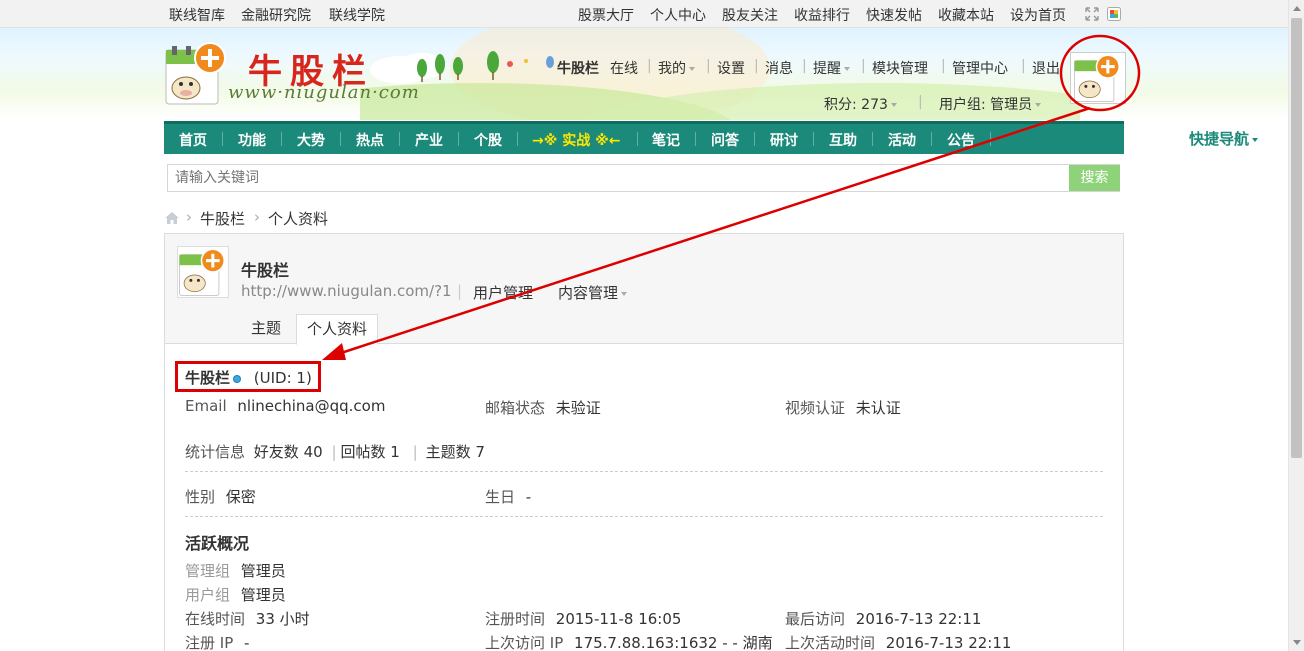 Image resolution: width=1304 pixels, height=651 pixels. I want to click on nav-notes: 笔记, so click(666, 140).